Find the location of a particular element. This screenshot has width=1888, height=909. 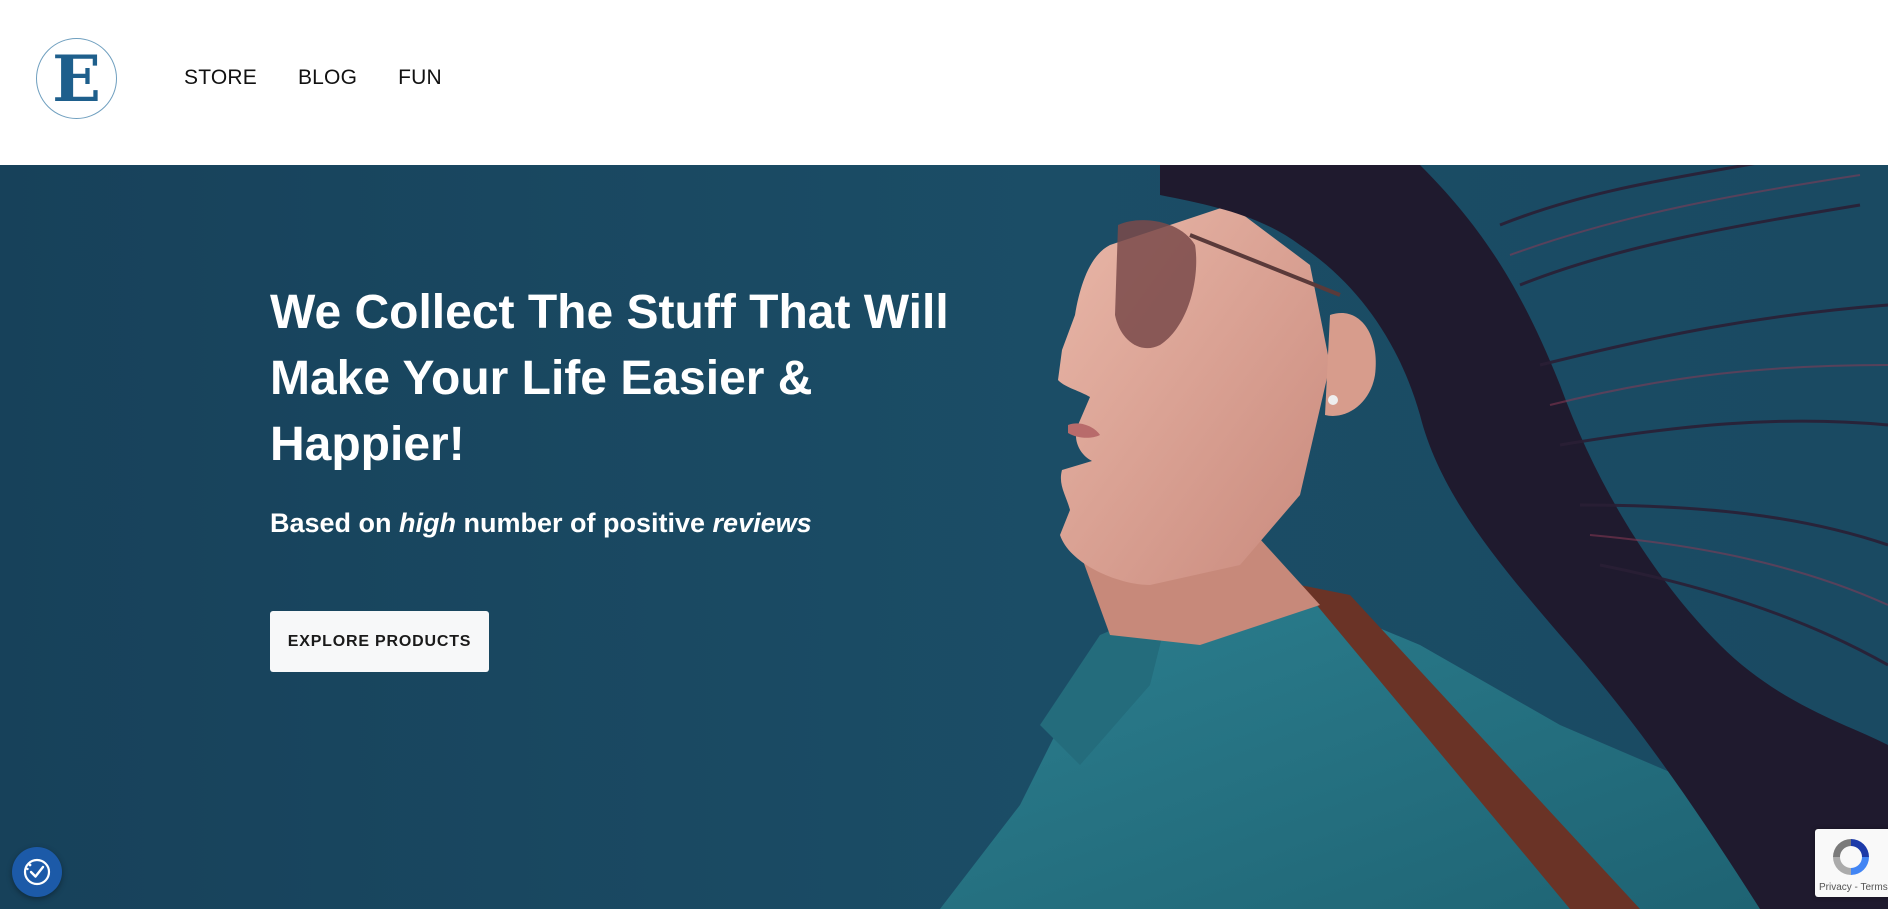

explore-products-button: EXPLORE PRODUCTS is located at coordinates (379, 641).